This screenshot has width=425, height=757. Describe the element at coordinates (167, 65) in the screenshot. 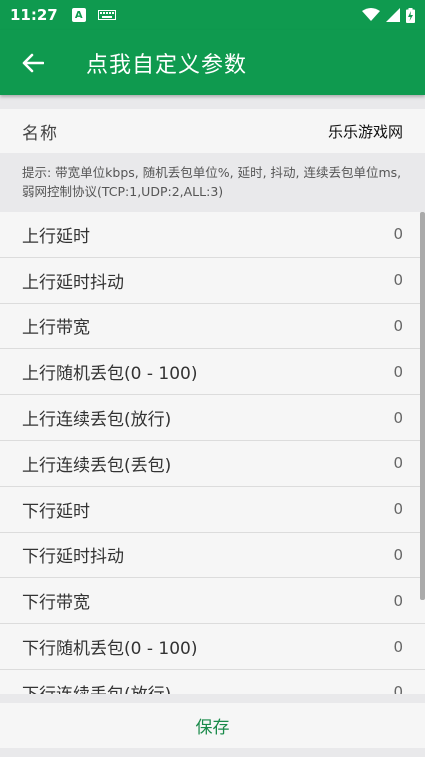

I see `page-title: 点我自定义参数` at that location.